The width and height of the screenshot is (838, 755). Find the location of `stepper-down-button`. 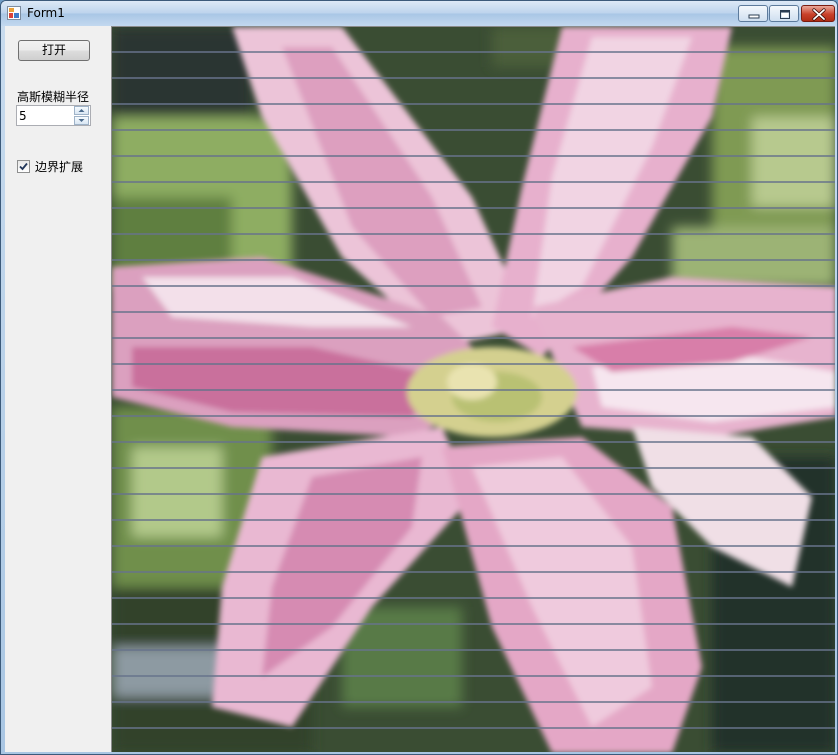

stepper-down-button is located at coordinates (81, 120).